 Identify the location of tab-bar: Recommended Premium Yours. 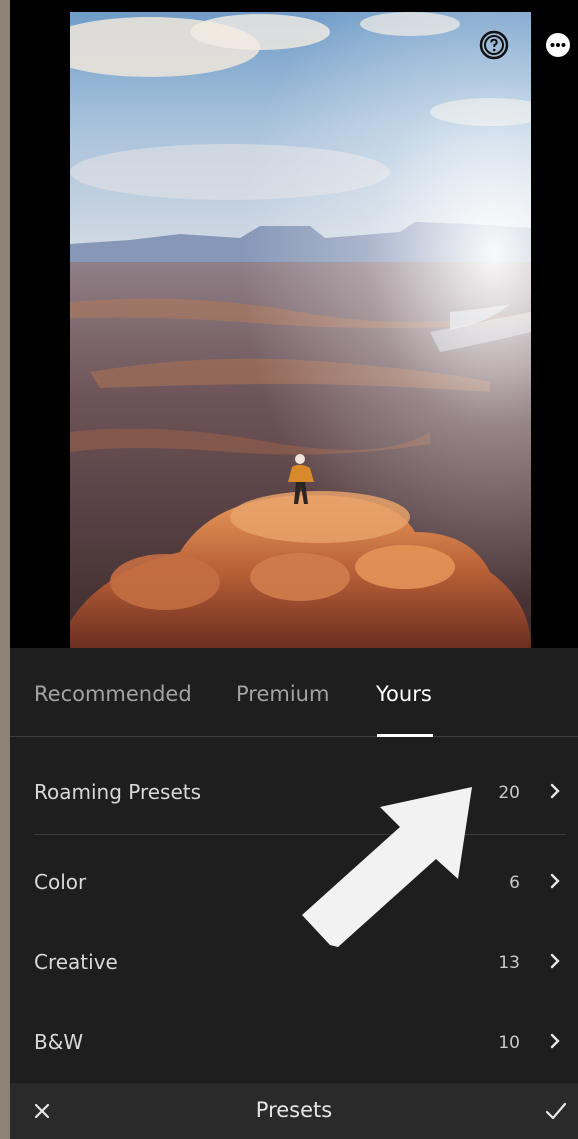
(294, 692).